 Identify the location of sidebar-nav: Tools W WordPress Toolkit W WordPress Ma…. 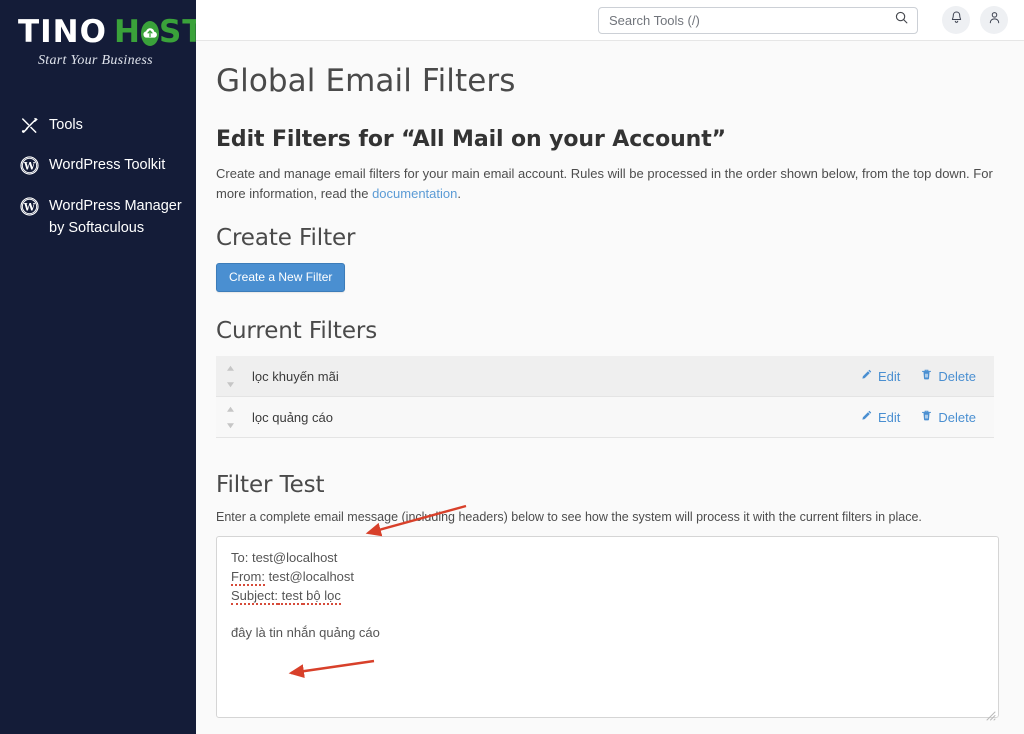
(98, 177).